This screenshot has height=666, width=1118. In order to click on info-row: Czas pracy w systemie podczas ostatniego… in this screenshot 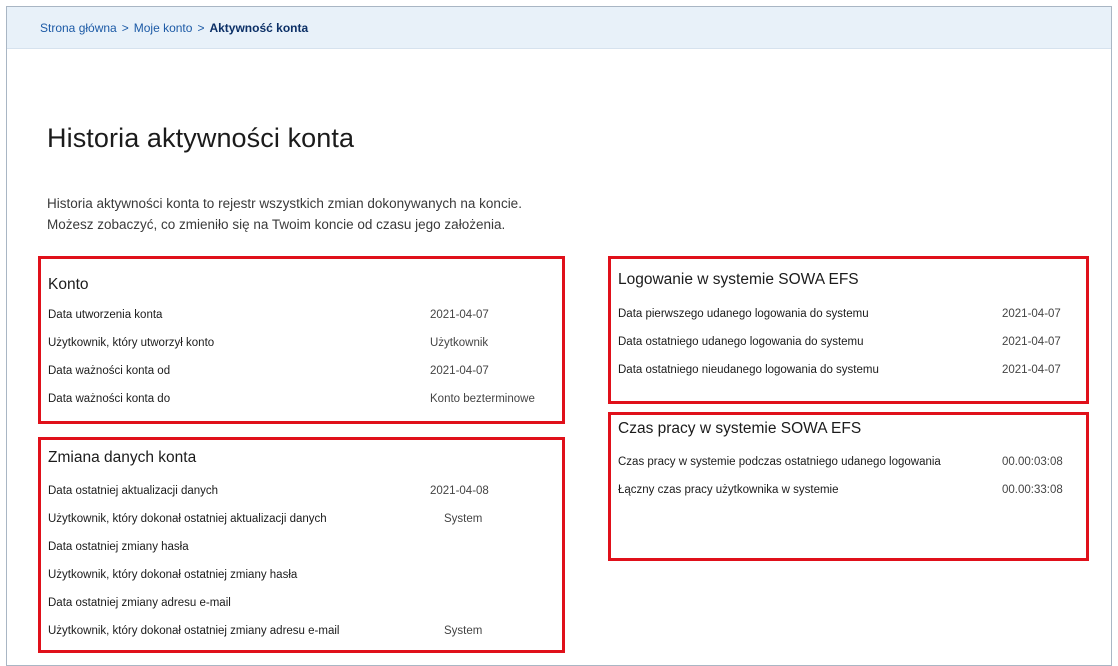, I will do `click(847, 465)`.